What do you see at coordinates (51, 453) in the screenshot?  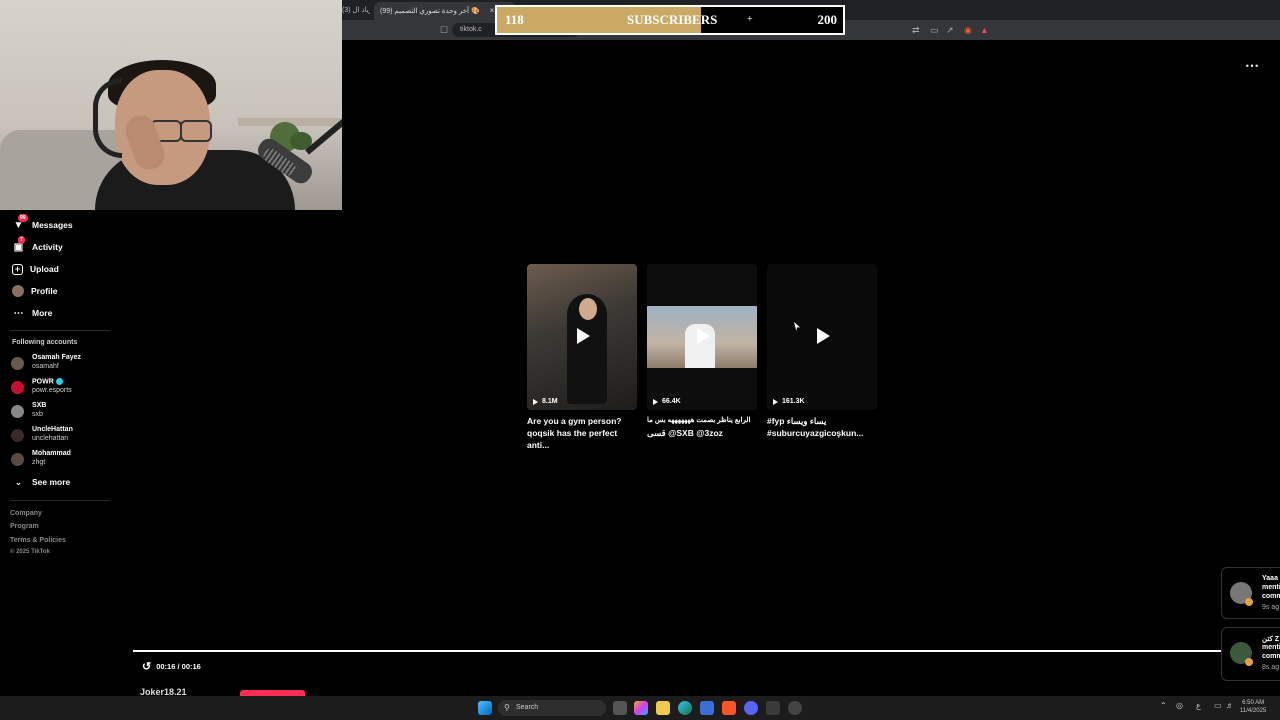 I see `account-name: Mohammad` at bounding box center [51, 453].